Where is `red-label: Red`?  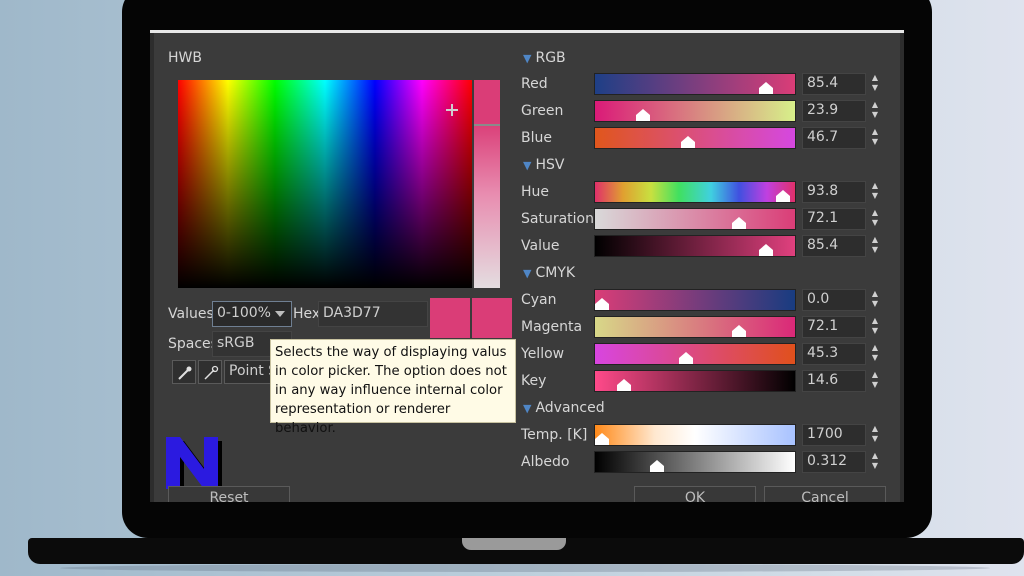 red-label: Red is located at coordinates (534, 84).